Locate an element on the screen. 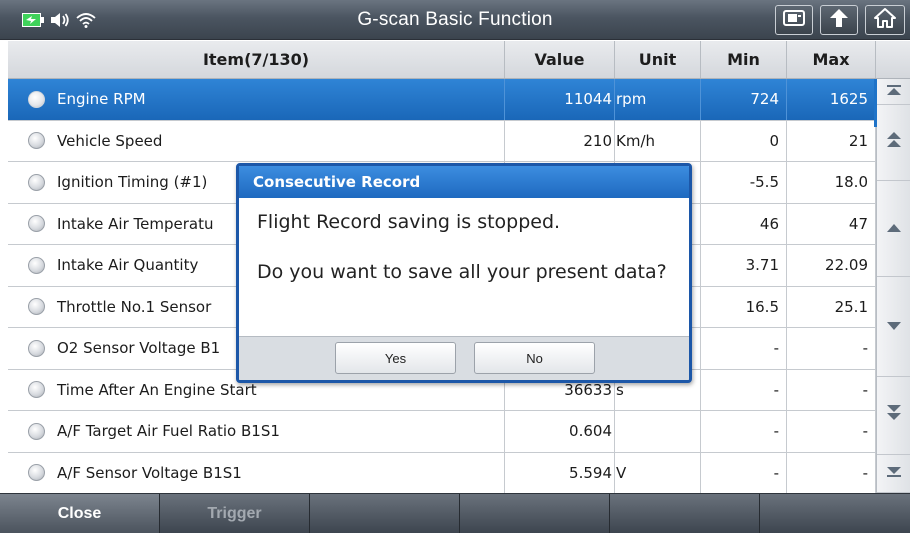  table-row: Vehicle Speed 210 Km/h 0 21 is located at coordinates (442, 141).